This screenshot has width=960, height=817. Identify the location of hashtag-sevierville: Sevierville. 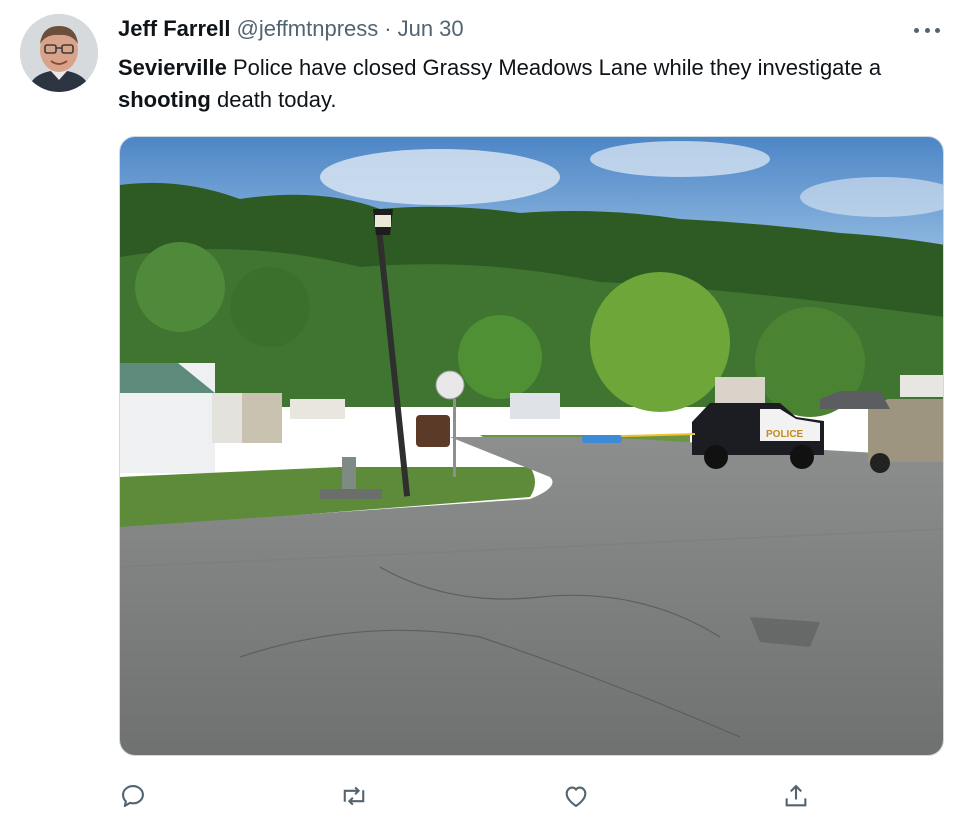
(172, 67).